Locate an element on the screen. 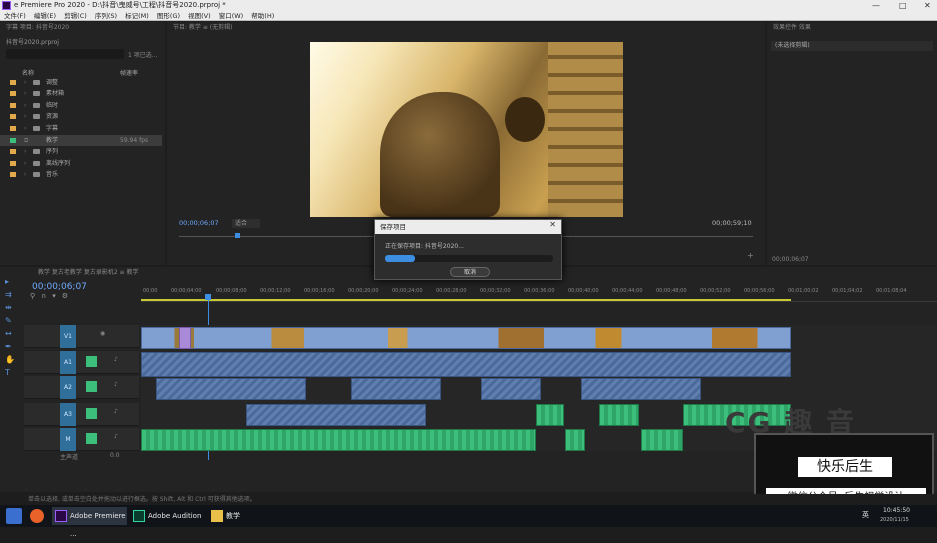 The width and height of the screenshot is (937, 543). list-item: › 调整 is located at coordinates (81, 82).